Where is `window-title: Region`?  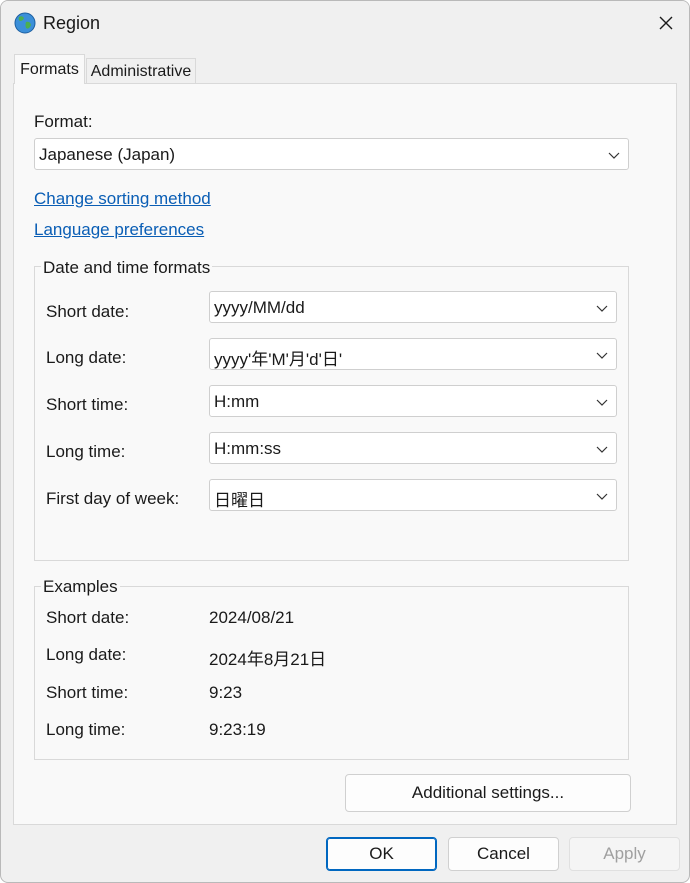 window-title: Region is located at coordinates (72, 23).